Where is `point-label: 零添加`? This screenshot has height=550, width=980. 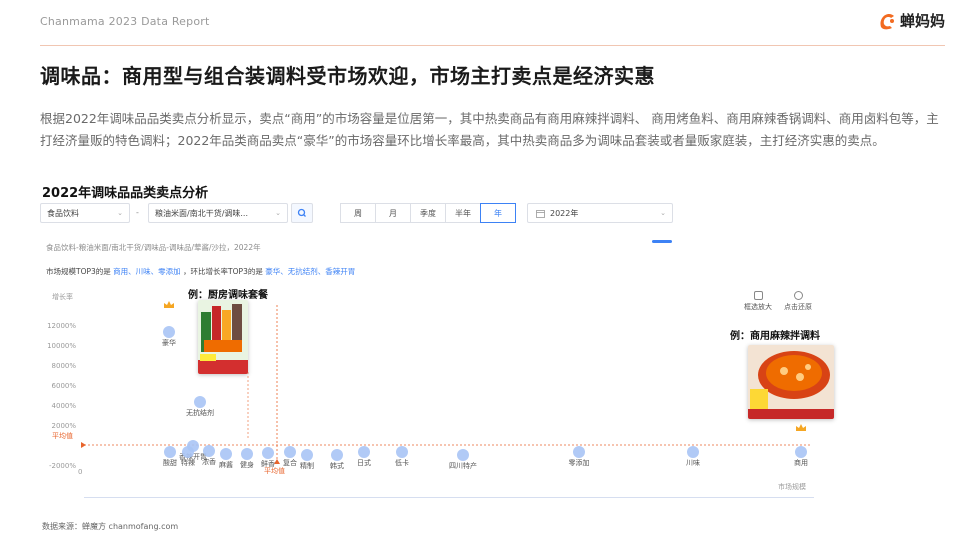 point-label: 零添加 is located at coordinates (579, 462).